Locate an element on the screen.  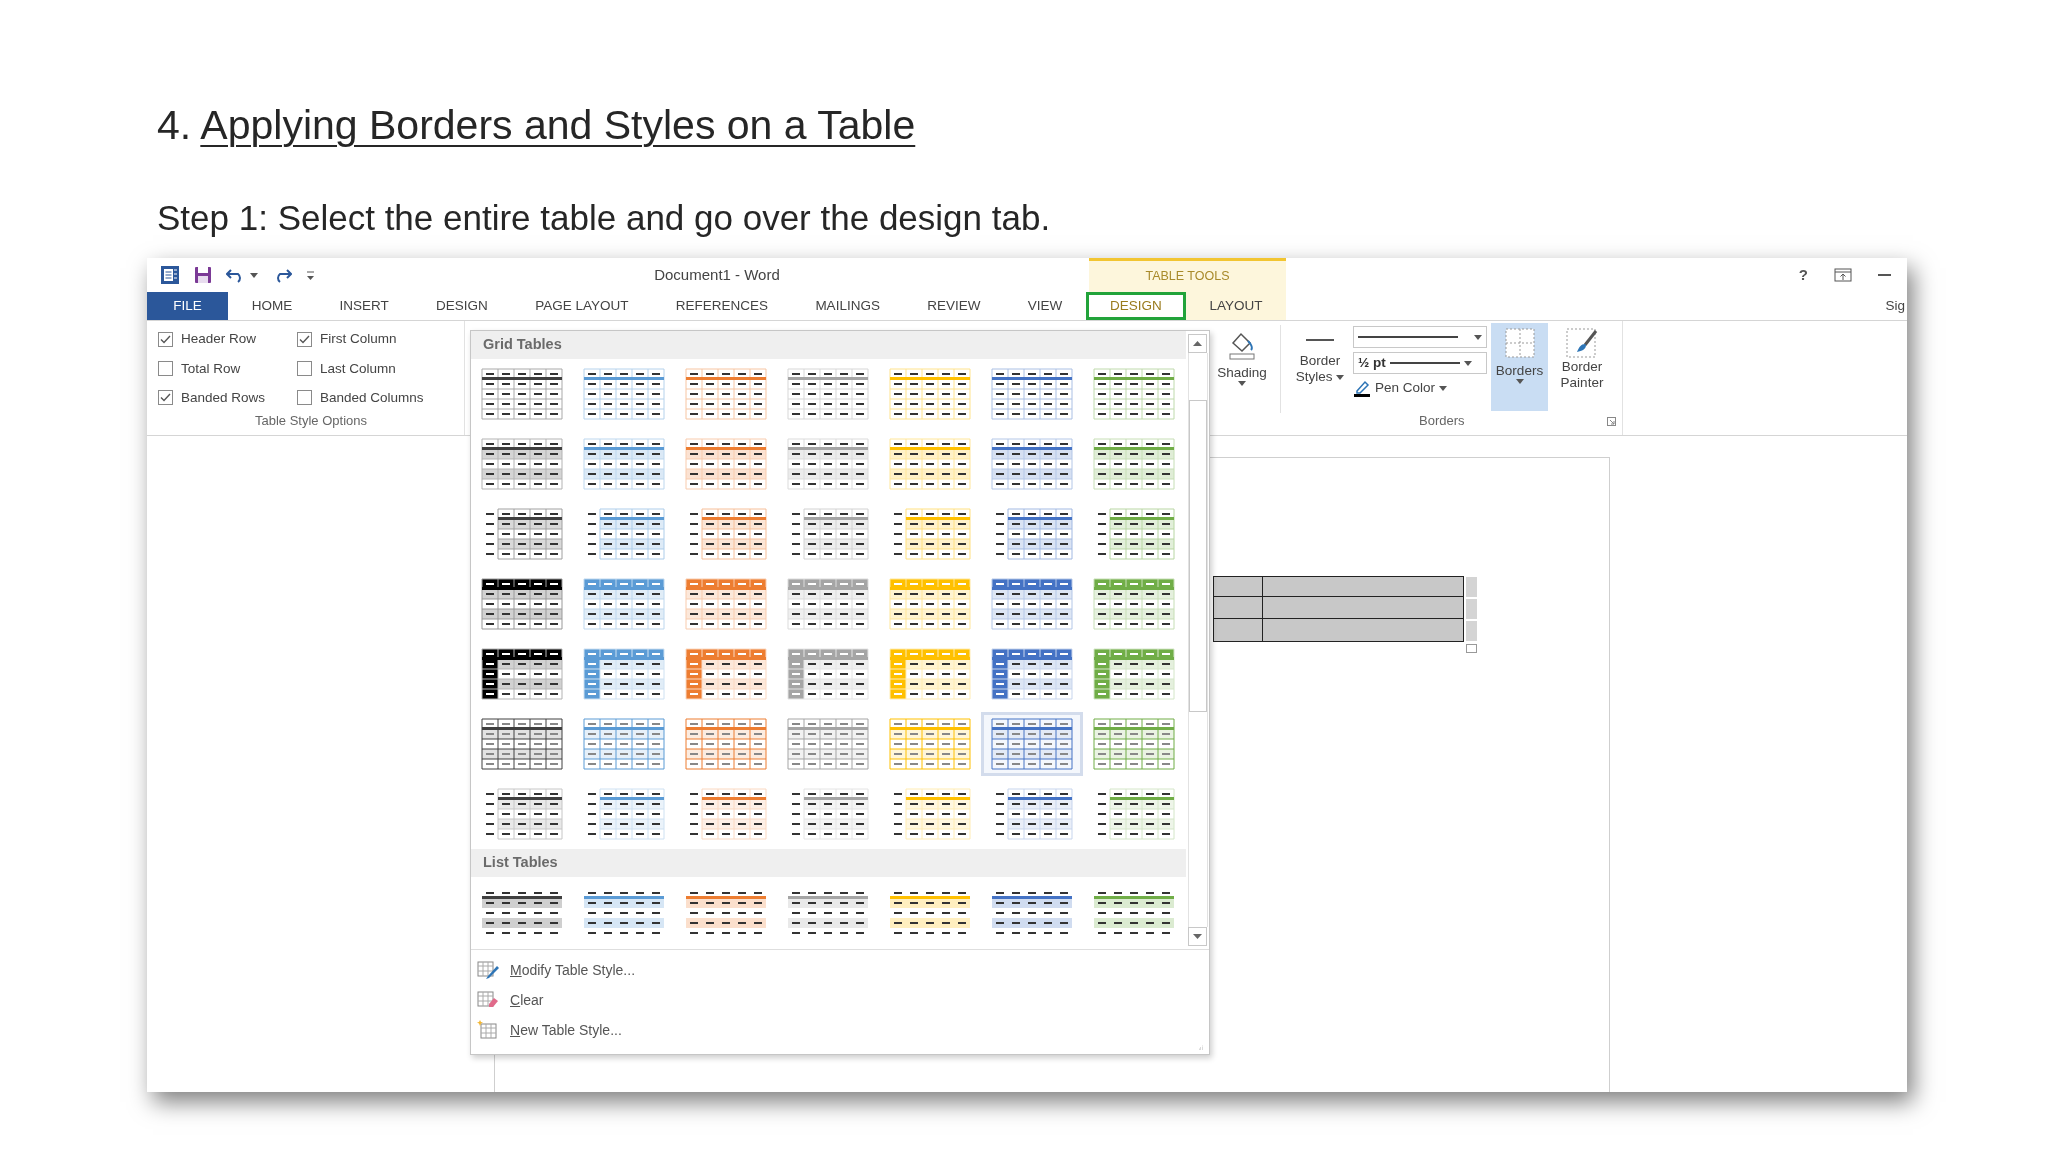
group-label: Table Style Options is located at coordinates (311, 421).